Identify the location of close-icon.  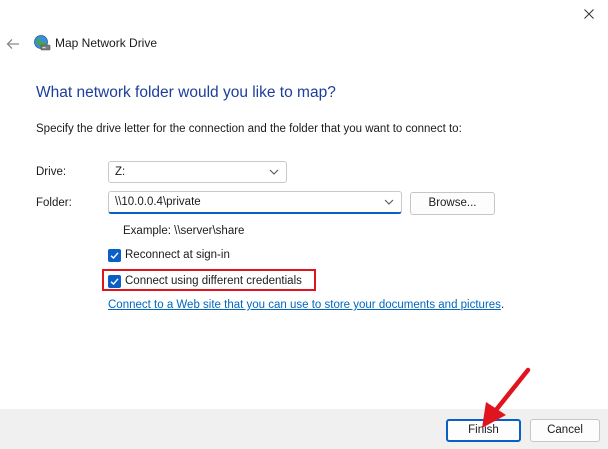
(589, 14).